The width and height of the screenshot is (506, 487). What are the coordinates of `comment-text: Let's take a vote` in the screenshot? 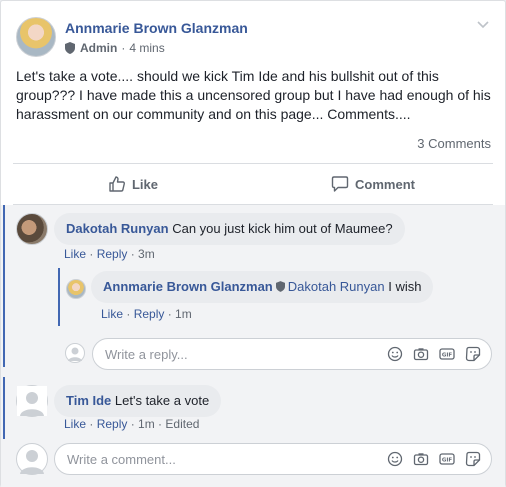 It's located at (162, 400).